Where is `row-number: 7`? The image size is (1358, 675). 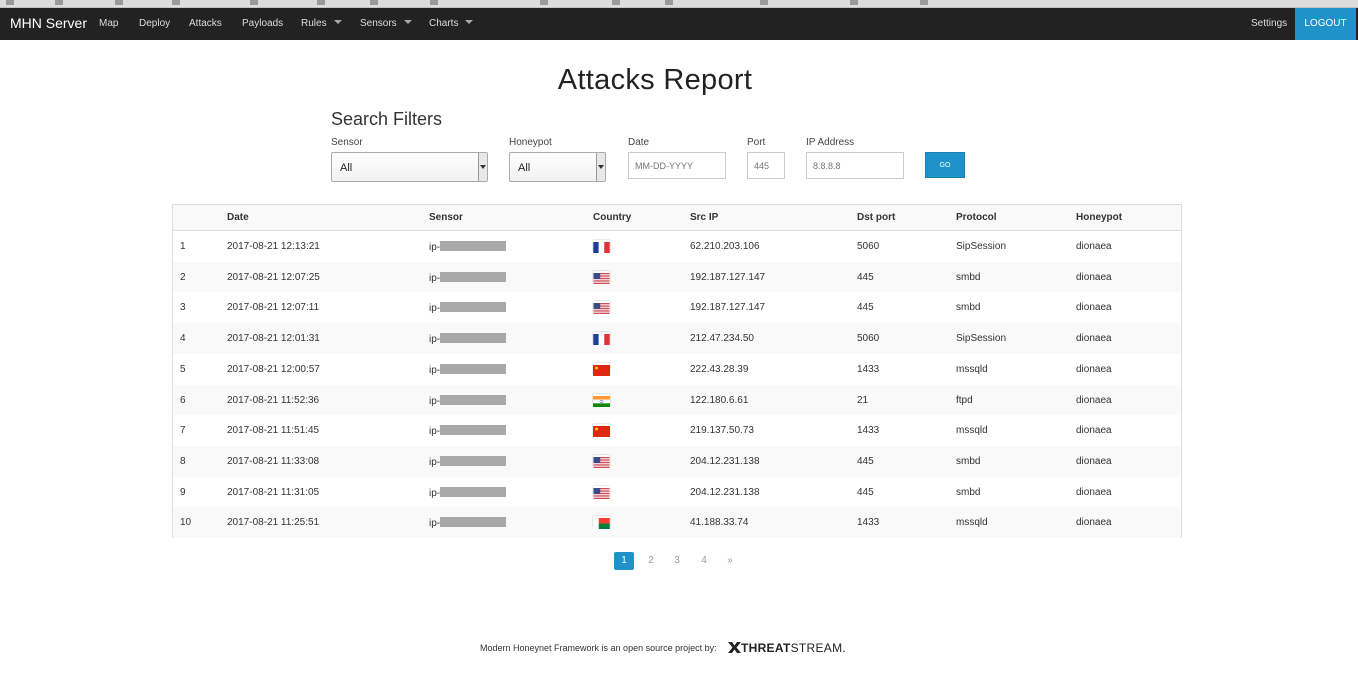
row-number: 7 is located at coordinates (183, 431).